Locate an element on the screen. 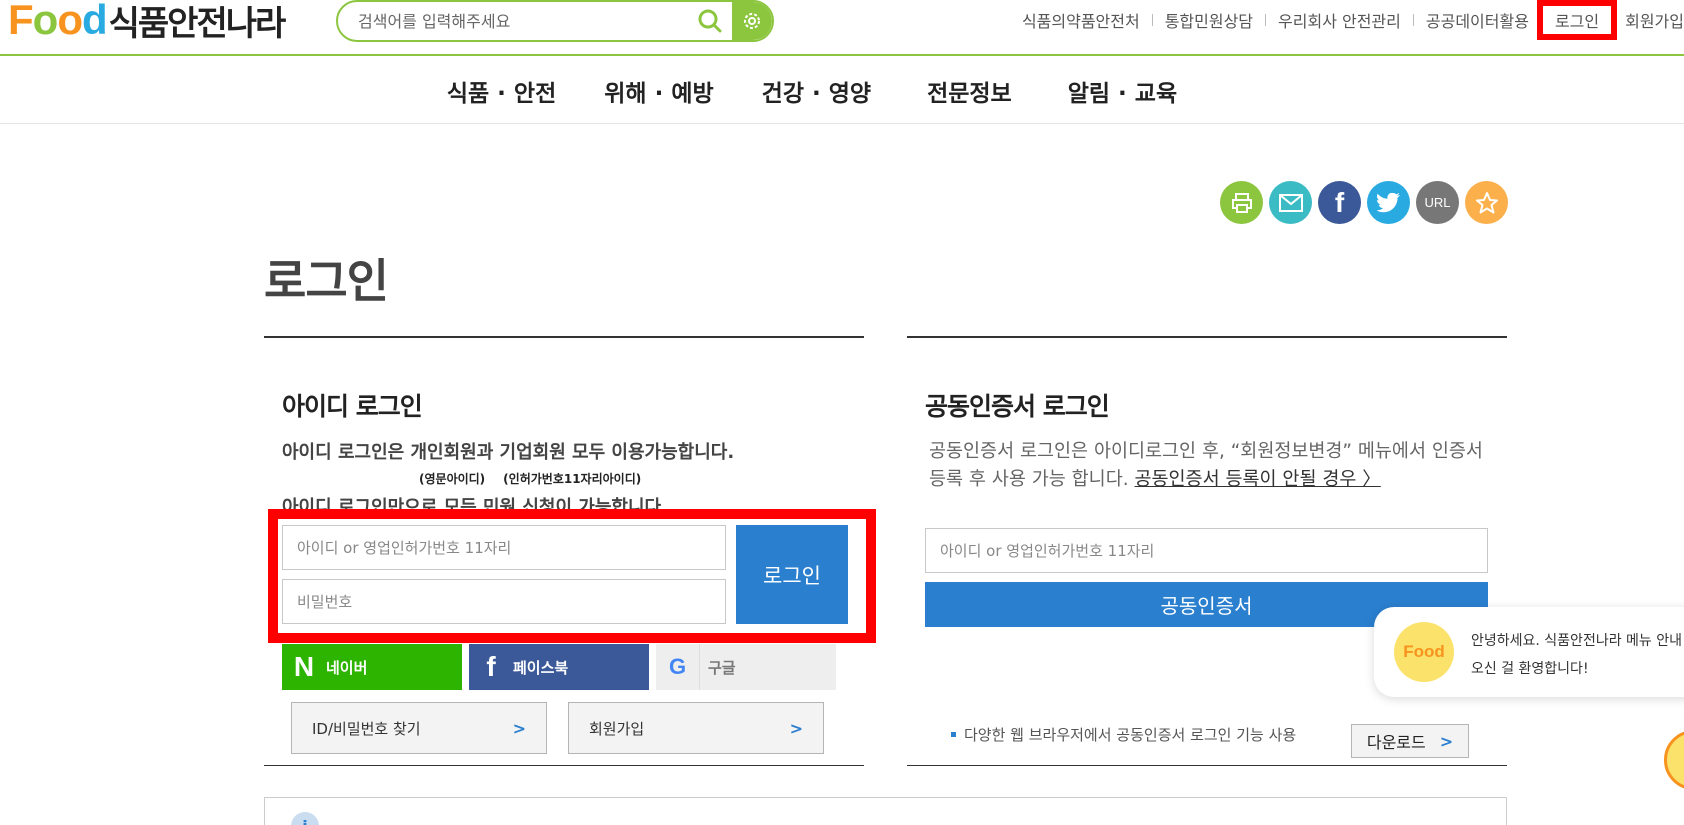  bookmark-star-icon is located at coordinates (1486, 202).